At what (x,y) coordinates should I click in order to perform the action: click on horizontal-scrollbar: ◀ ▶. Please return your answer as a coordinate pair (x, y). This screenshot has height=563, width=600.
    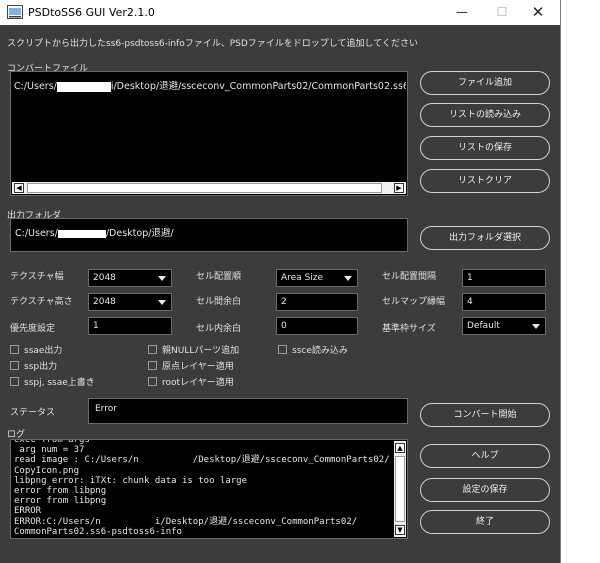
    Looking at the image, I should click on (209, 188).